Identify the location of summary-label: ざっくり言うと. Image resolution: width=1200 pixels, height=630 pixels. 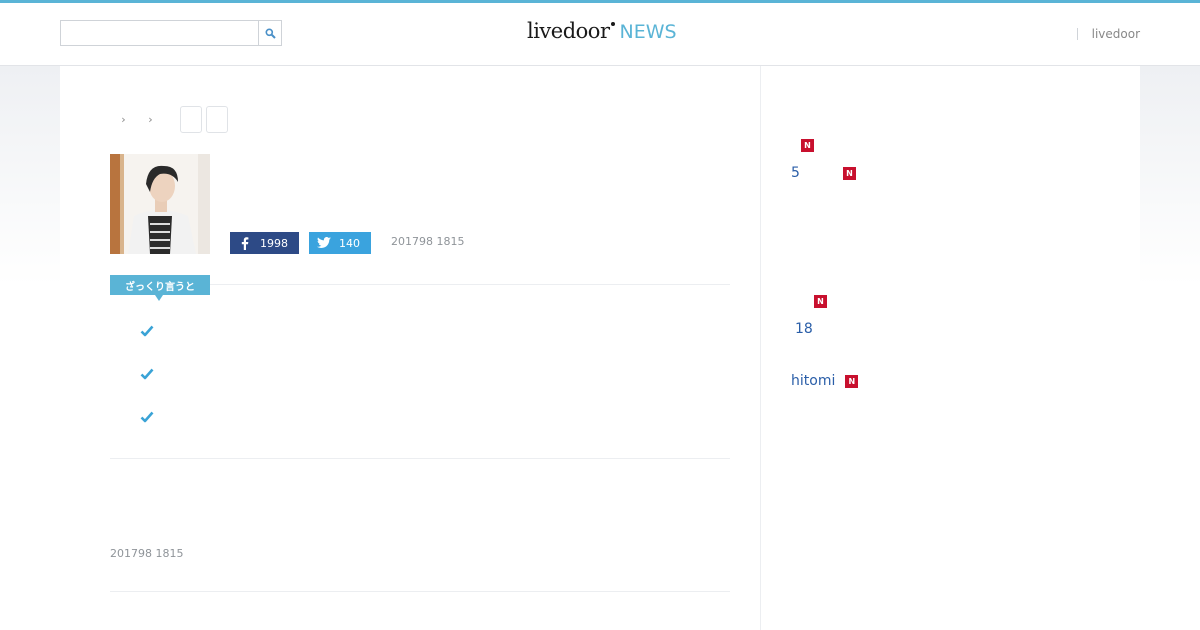
(160, 288).